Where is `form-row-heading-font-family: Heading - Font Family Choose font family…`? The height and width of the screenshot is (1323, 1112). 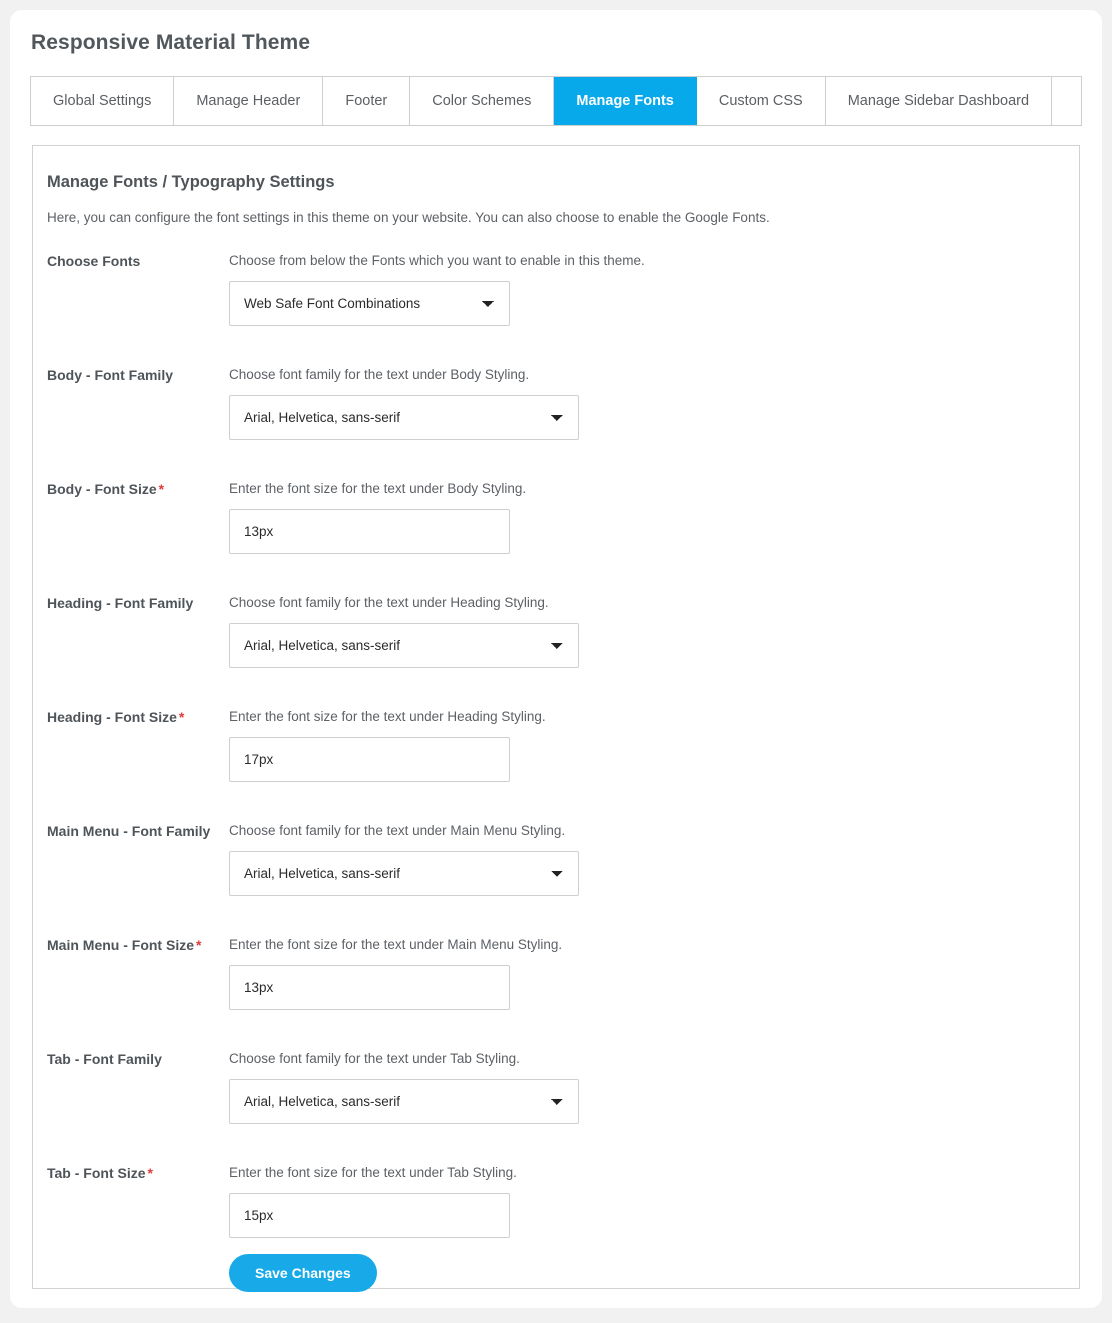 form-row-heading-font-family: Heading - Font Family Choose font family… is located at coordinates (556, 636).